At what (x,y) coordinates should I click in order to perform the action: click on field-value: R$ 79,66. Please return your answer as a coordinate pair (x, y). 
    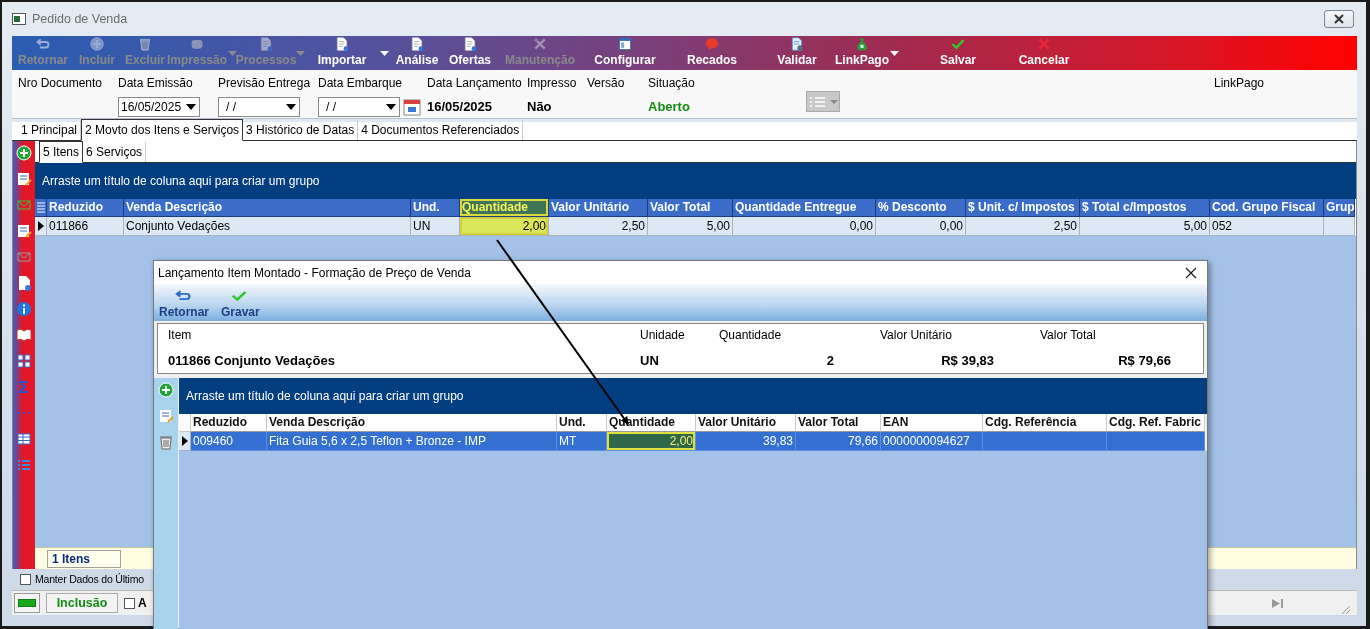
    Looking at the image, I should click on (1144, 361).